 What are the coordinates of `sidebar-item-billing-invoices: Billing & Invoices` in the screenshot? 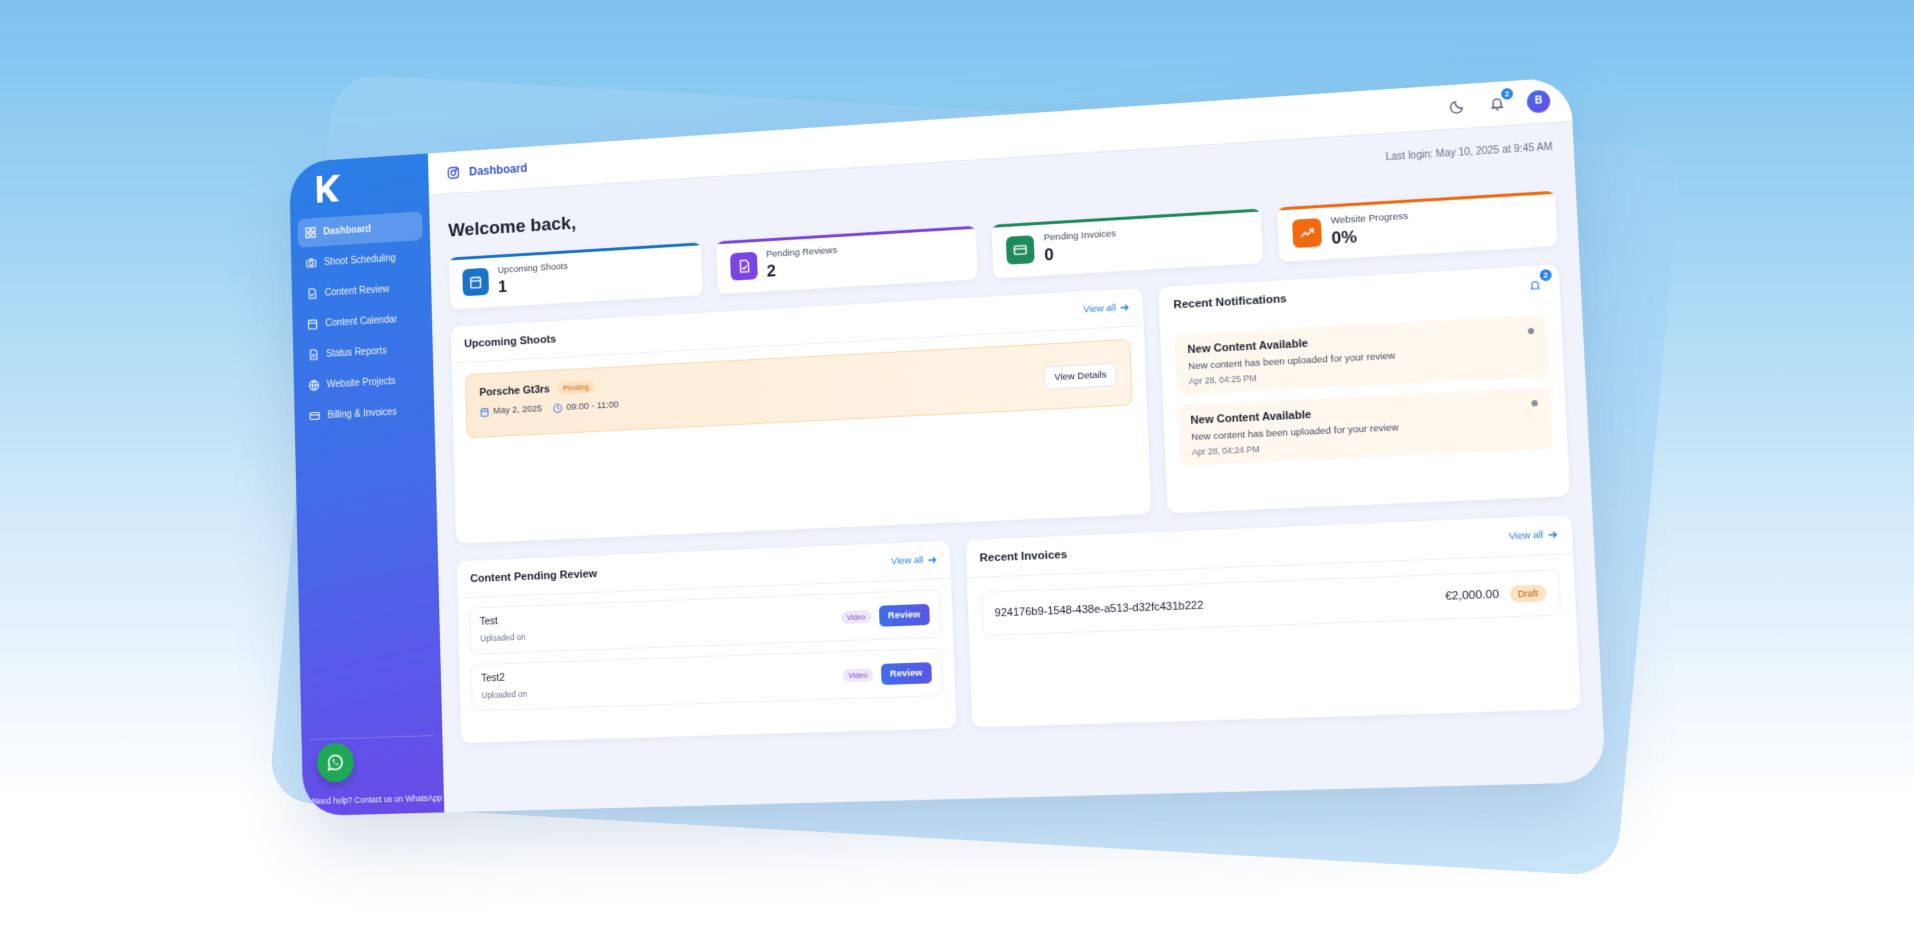 It's located at (365, 413).